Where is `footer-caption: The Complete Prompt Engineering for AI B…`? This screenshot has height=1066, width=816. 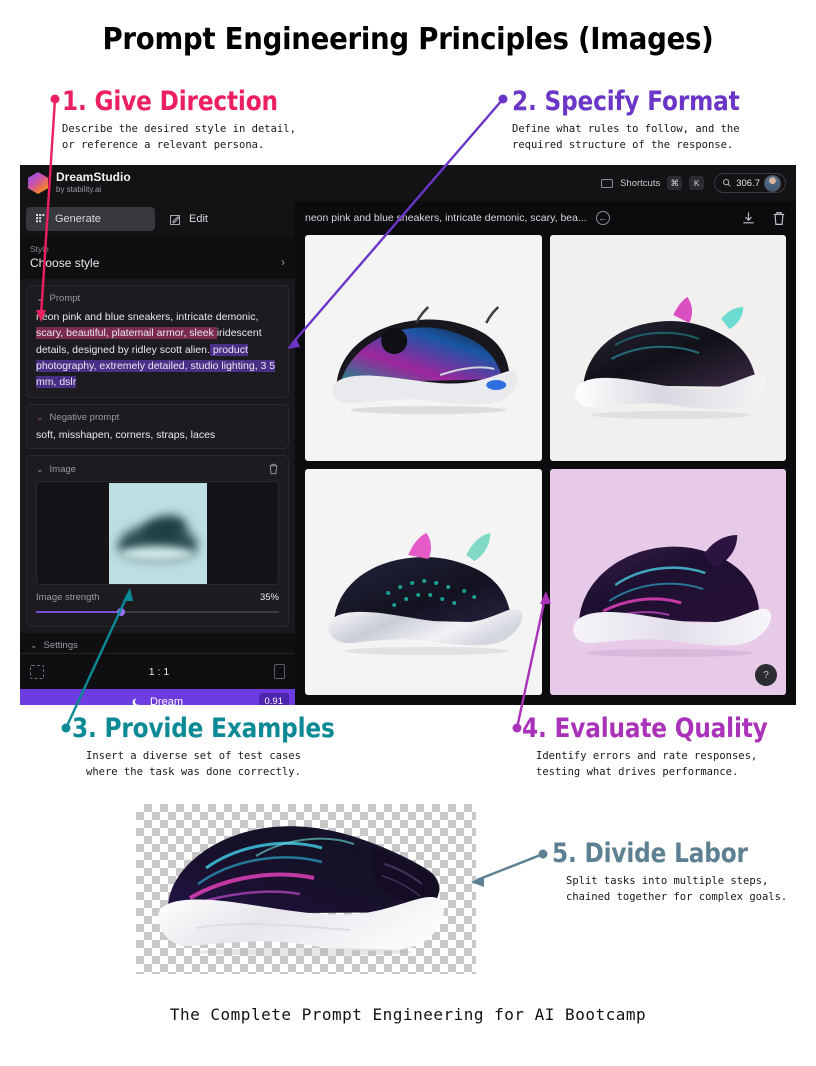
footer-caption: The Complete Prompt Engineering for AI B… is located at coordinates (408, 1014).